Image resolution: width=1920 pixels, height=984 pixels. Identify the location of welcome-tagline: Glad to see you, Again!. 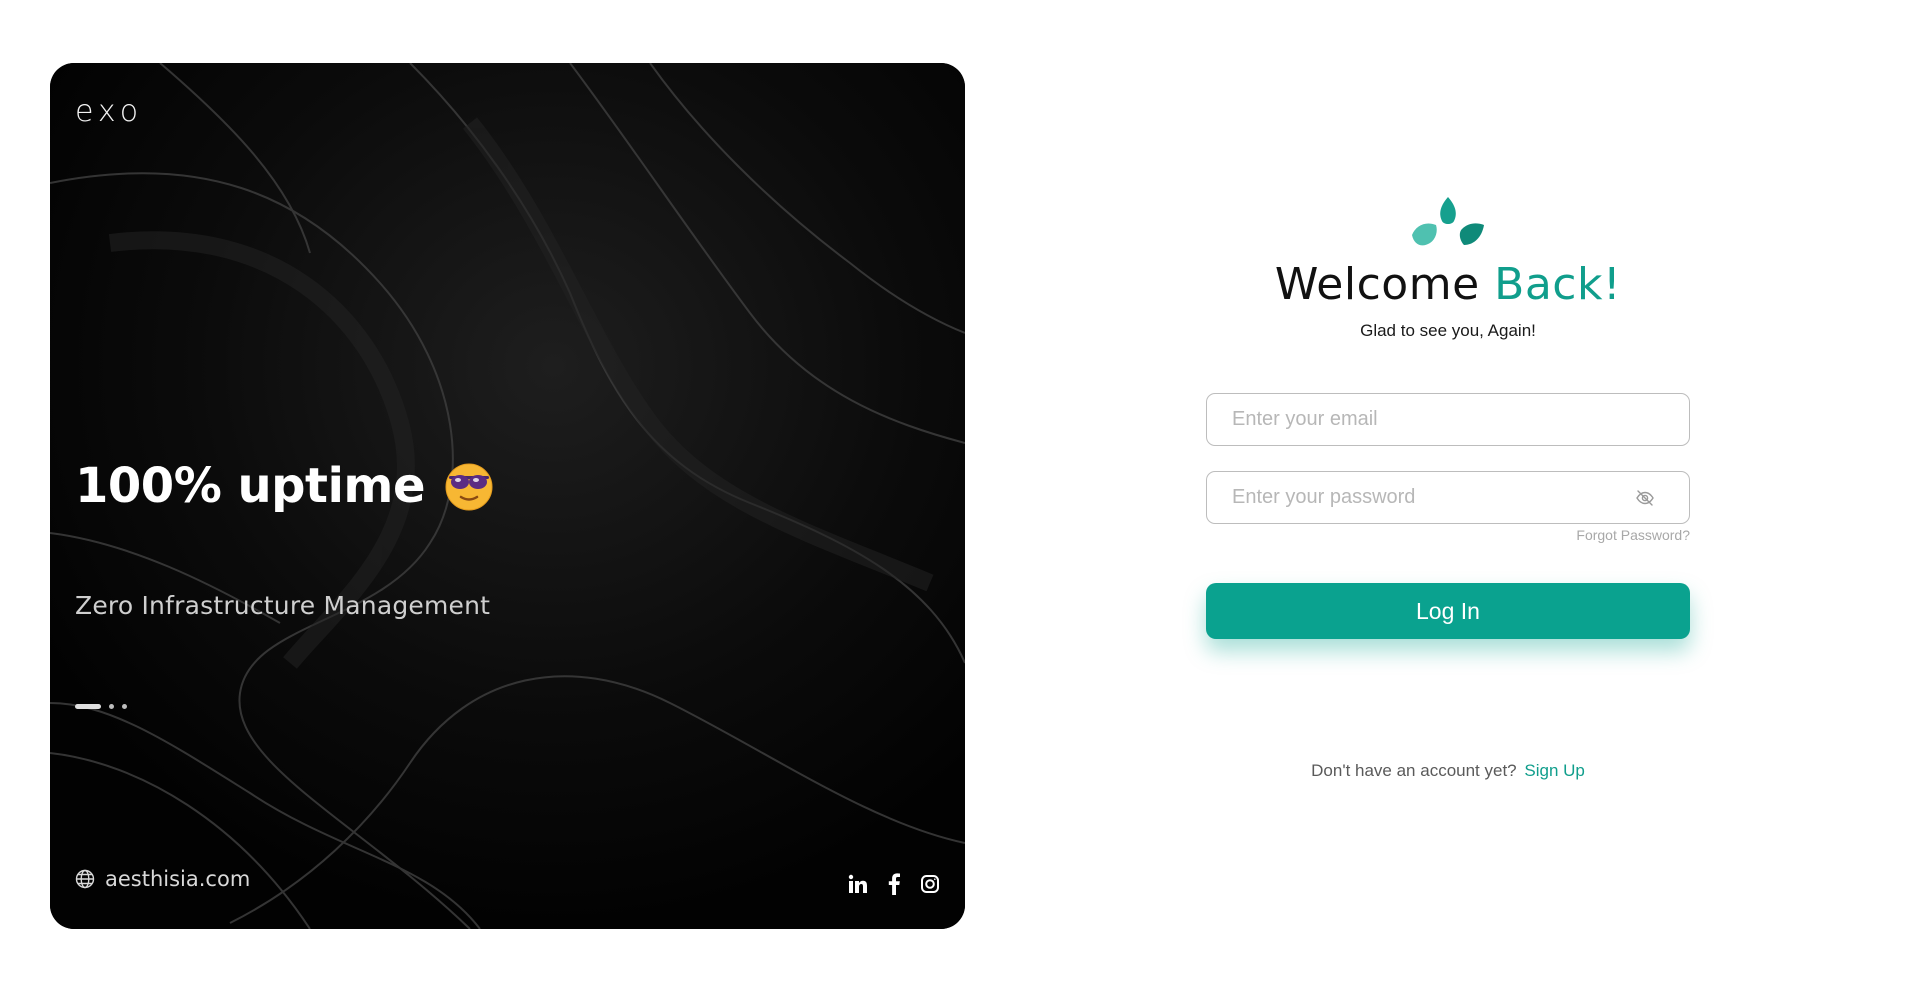
(1448, 331).